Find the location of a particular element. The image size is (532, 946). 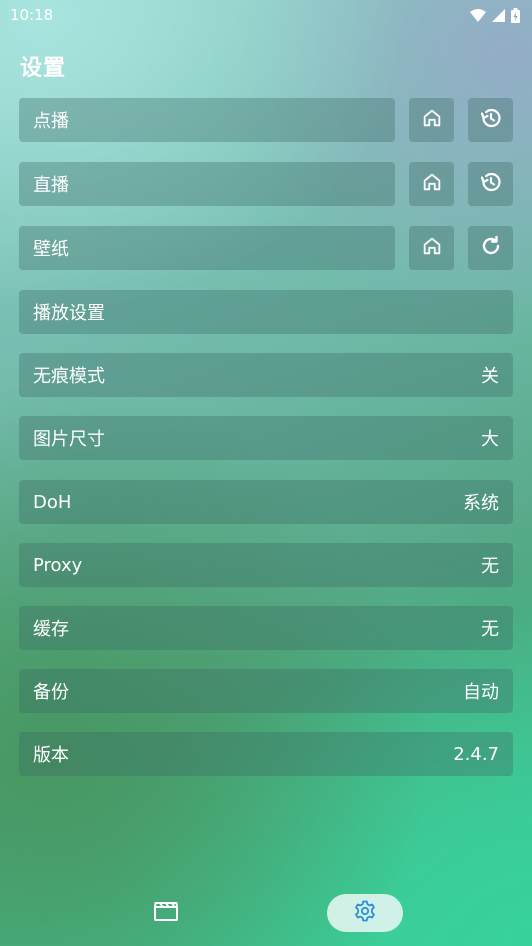

signal-icon is located at coordinates (498, 15).